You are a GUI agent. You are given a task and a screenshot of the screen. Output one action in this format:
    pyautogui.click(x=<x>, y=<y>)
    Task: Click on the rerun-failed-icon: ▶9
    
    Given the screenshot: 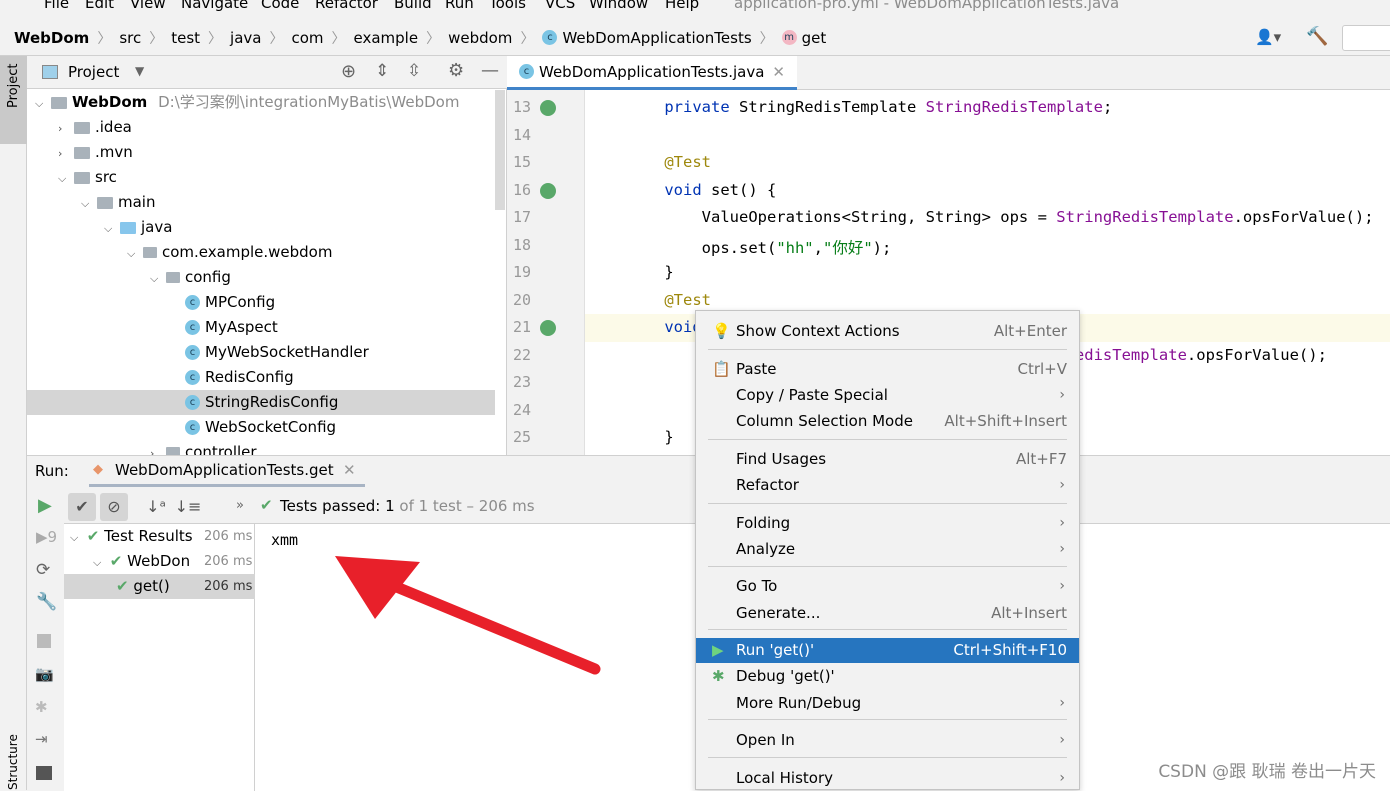 What is the action you would take?
    pyautogui.click(x=46, y=537)
    